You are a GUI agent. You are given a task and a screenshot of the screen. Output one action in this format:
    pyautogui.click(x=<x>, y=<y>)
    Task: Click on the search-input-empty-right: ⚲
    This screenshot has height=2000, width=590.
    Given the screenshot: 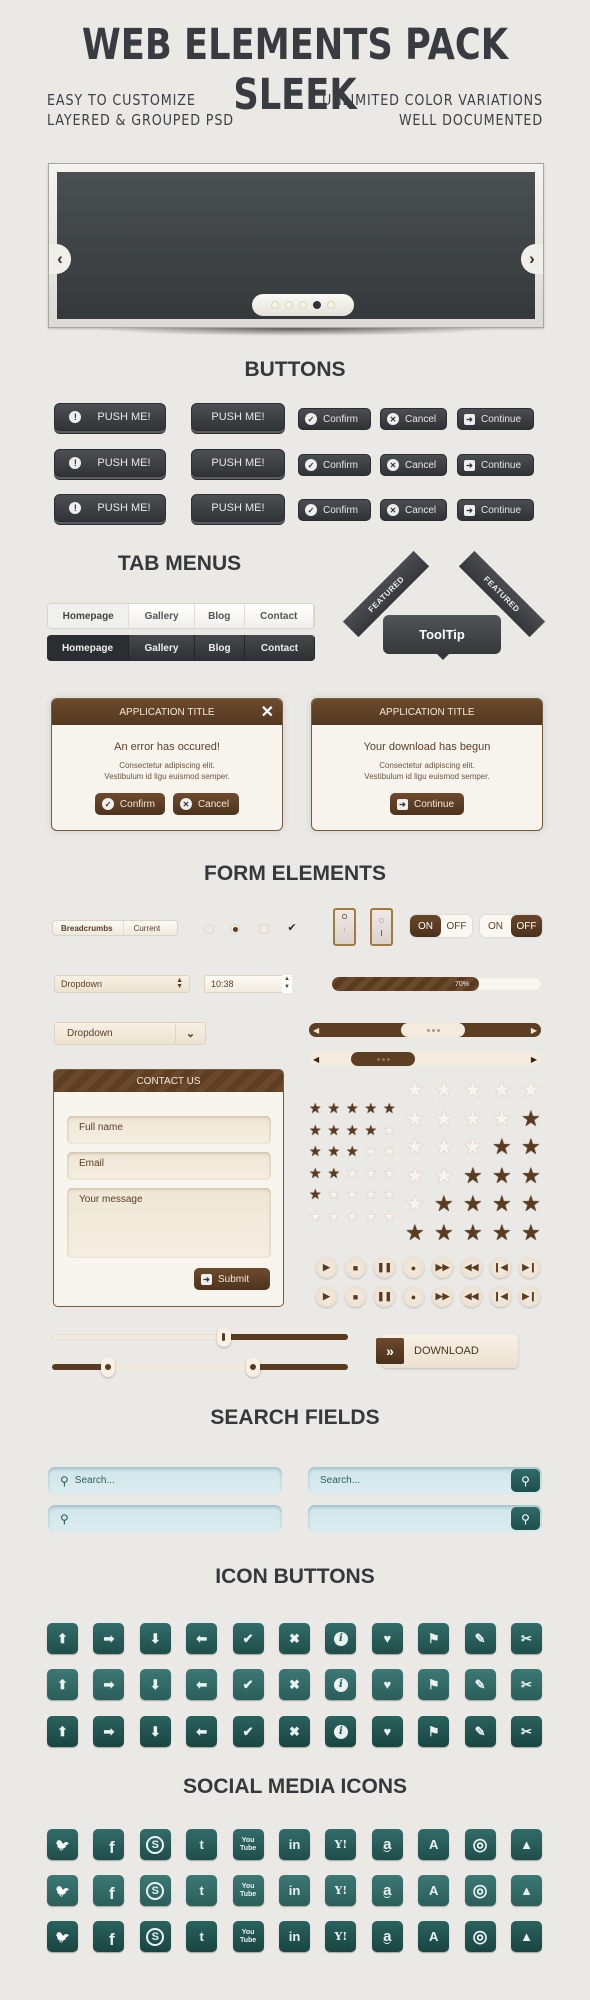 What is the action you would take?
    pyautogui.click(x=425, y=1518)
    